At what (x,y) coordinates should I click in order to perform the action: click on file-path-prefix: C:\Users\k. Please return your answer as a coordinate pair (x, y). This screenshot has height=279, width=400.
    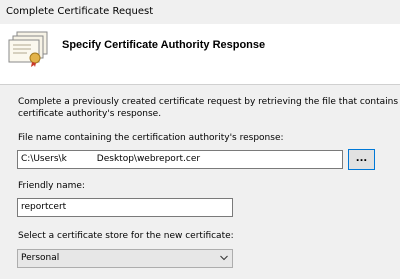
    Looking at the image, I should click on (44, 159).